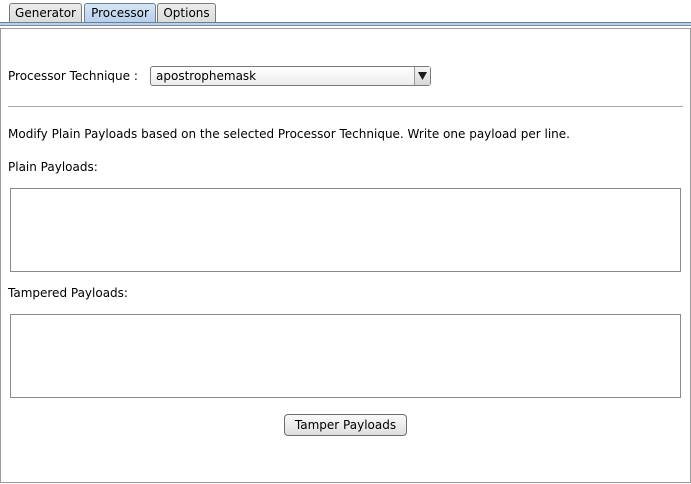 This screenshot has width=691, height=484. I want to click on tab-generator: Generator, so click(45, 12).